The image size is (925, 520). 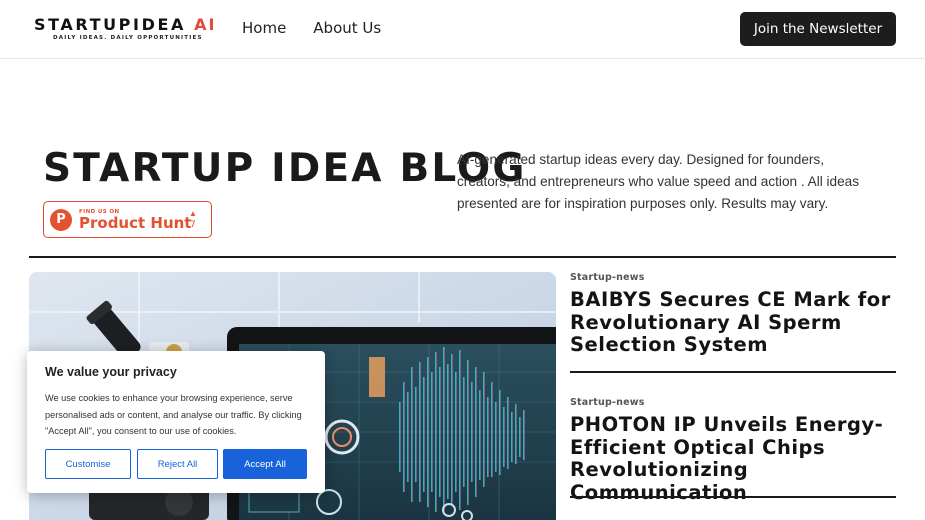 What do you see at coordinates (88, 464) in the screenshot?
I see `customise-button: Customise` at bounding box center [88, 464].